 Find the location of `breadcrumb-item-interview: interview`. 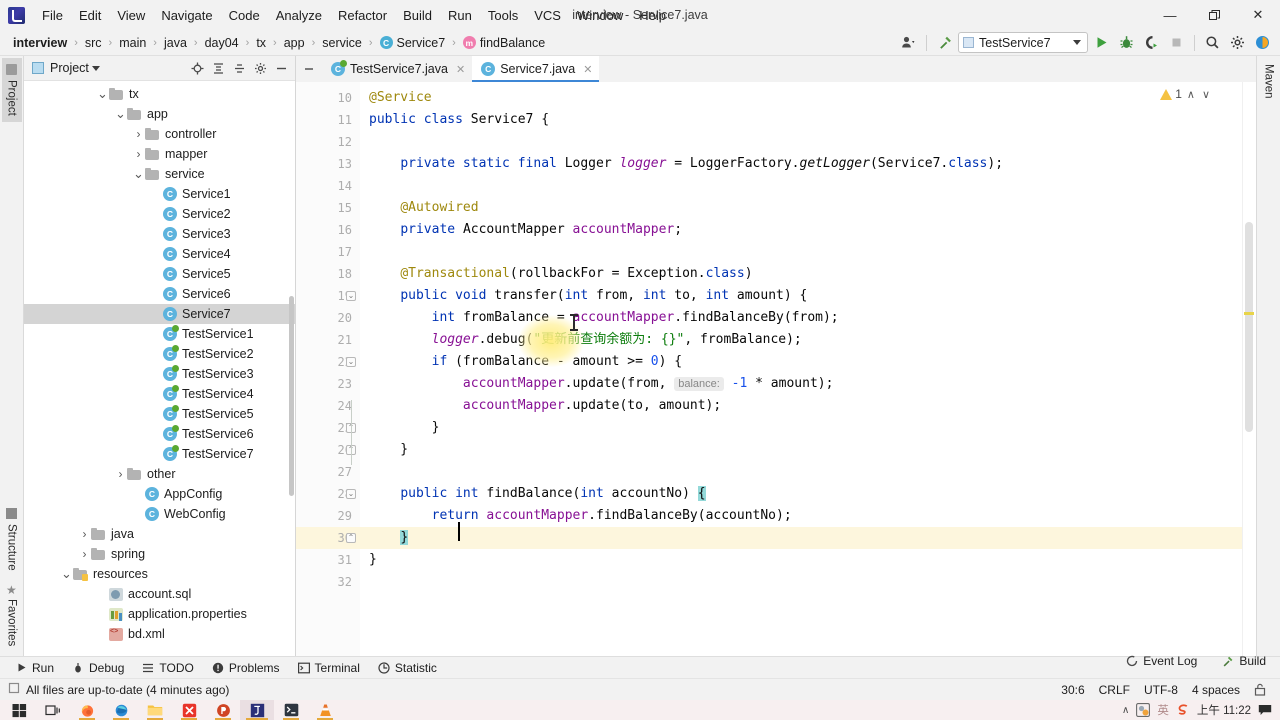

breadcrumb-item-interview: interview is located at coordinates (40, 43).